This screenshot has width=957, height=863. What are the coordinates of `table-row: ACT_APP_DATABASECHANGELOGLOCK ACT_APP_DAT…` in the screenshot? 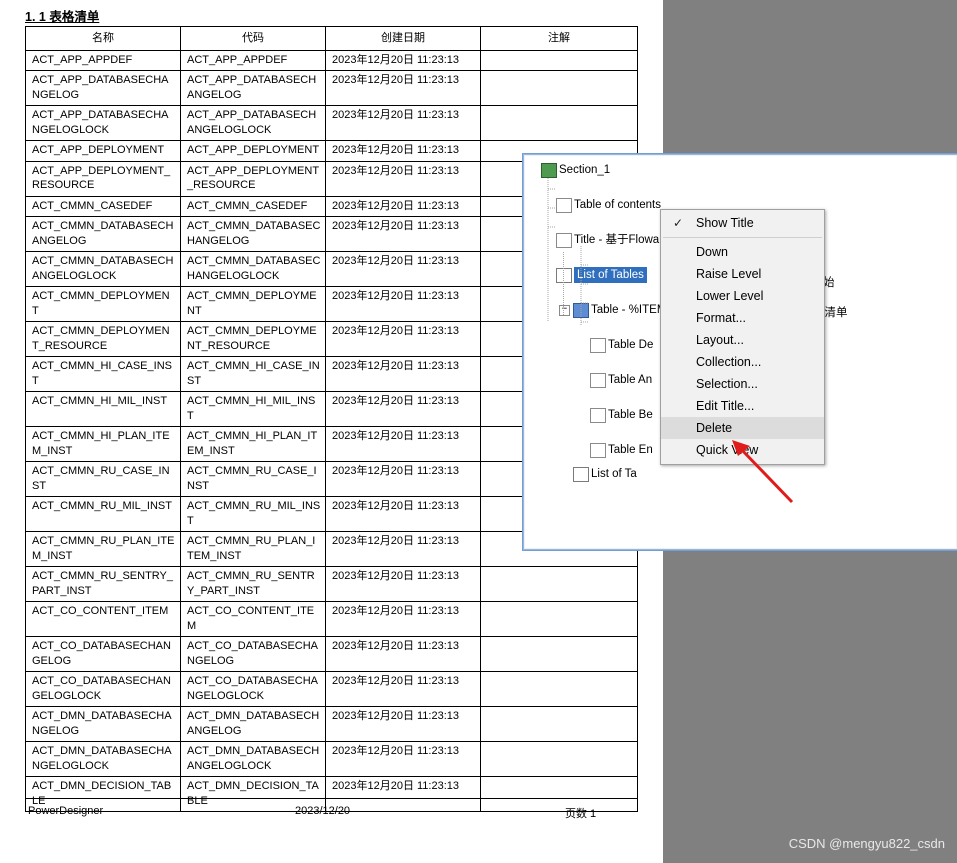 It's located at (331, 123).